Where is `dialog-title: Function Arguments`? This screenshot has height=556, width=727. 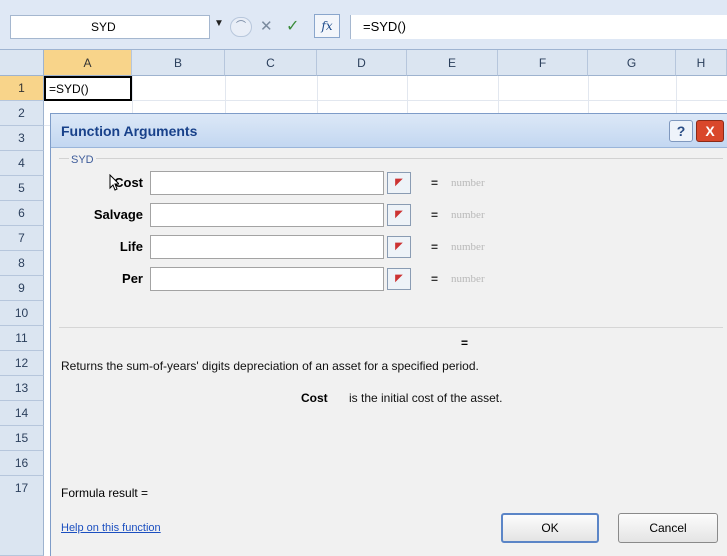 dialog-title: Function Arguments is located at coordinates (129, 131).